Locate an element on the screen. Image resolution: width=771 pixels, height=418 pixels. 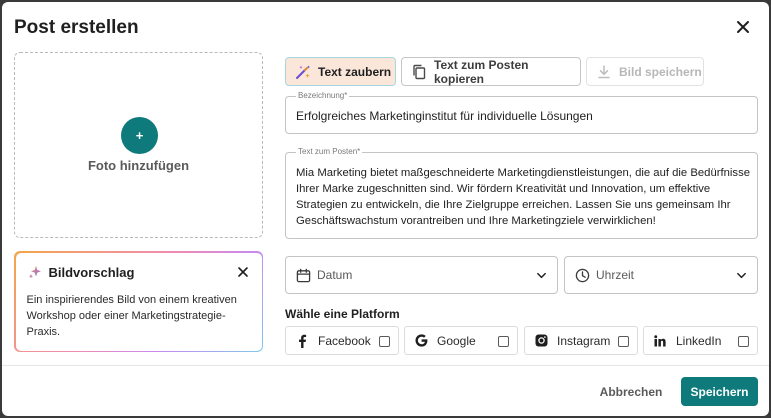
magic-text-label: Text zaubern is located at coordinates (355, 71).